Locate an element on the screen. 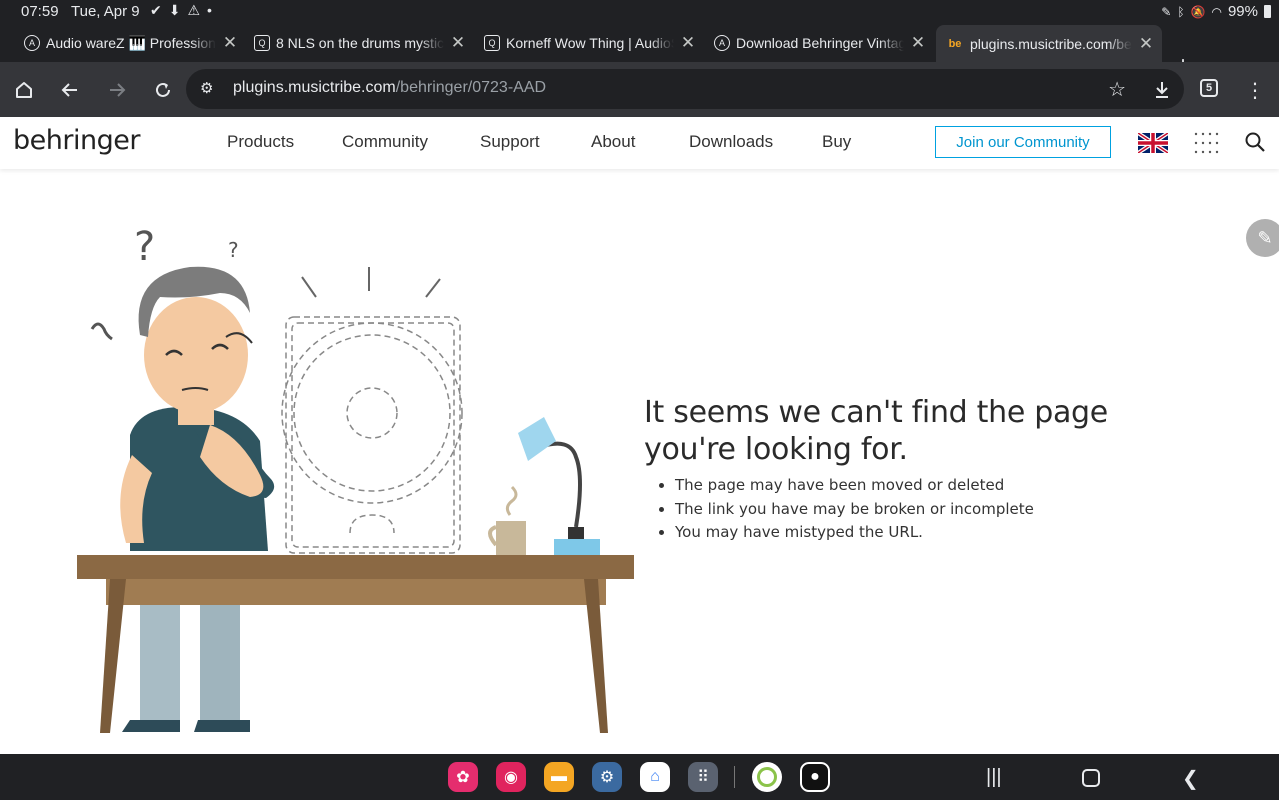 This screenshot has height=800, width=1279. nav-about: About is located at coordinates (613, 142).